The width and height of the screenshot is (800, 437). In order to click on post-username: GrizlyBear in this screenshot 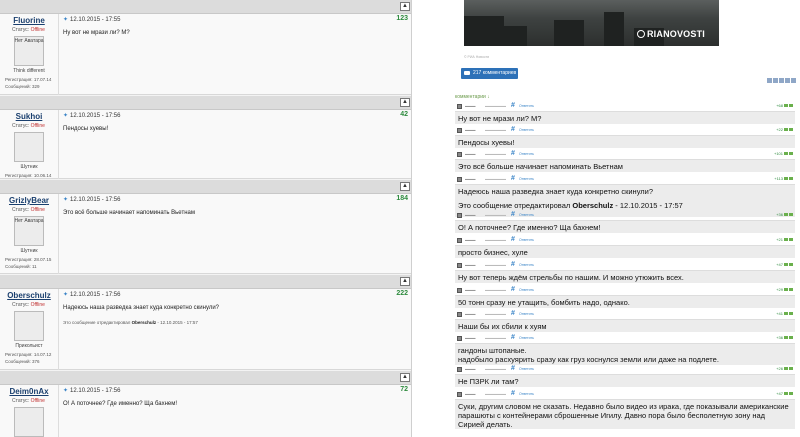, I will do `click(29, 200)`.